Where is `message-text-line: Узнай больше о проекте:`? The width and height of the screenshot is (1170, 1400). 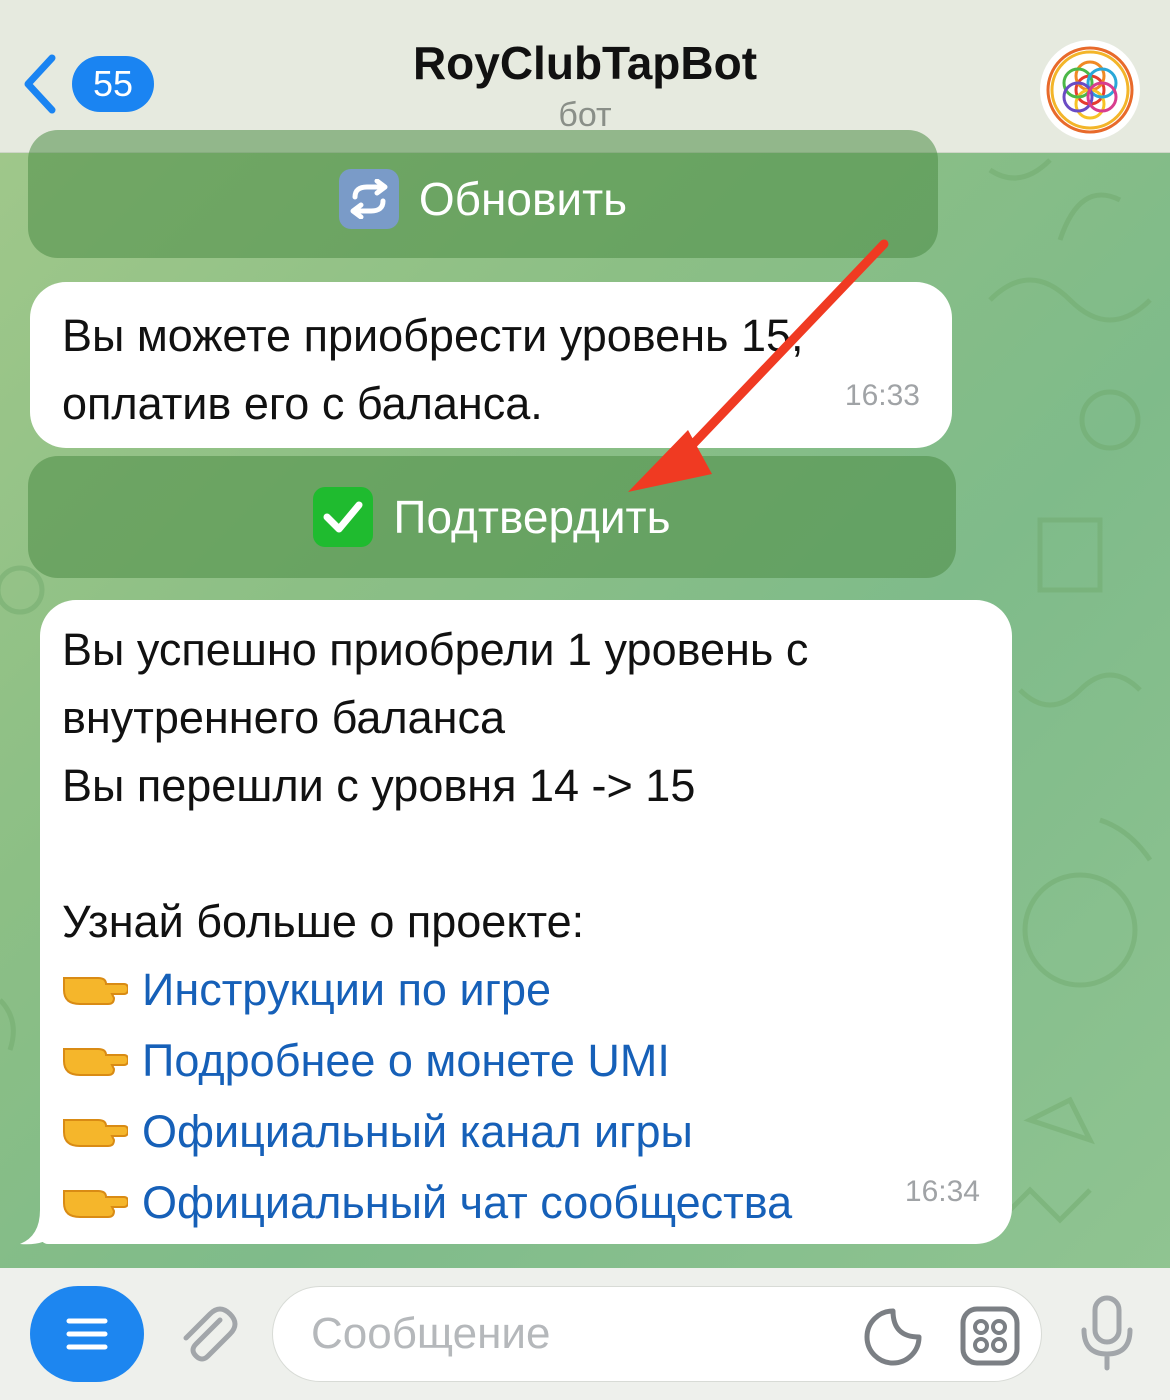
message-text-line: Узнай больше о проекте: is located at coordinates (323, 921).